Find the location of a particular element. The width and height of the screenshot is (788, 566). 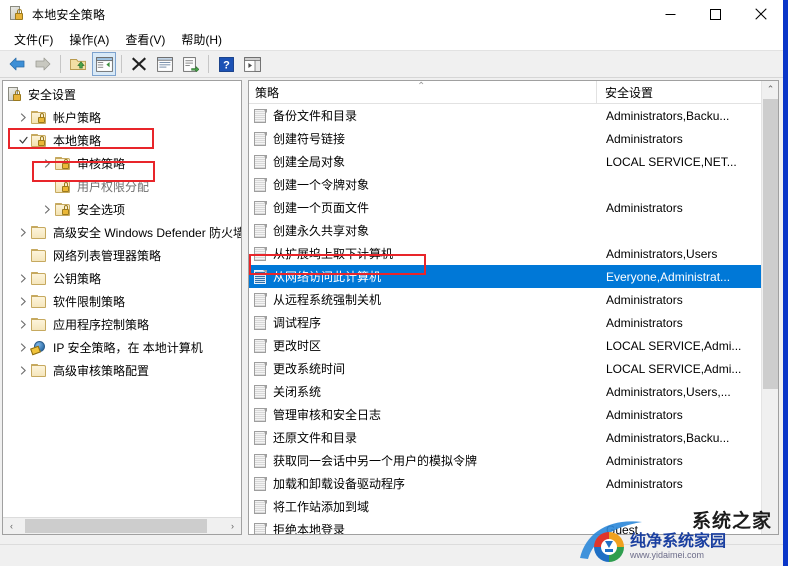

menu-view: 查看(V) is located at coordinates (146, 39).